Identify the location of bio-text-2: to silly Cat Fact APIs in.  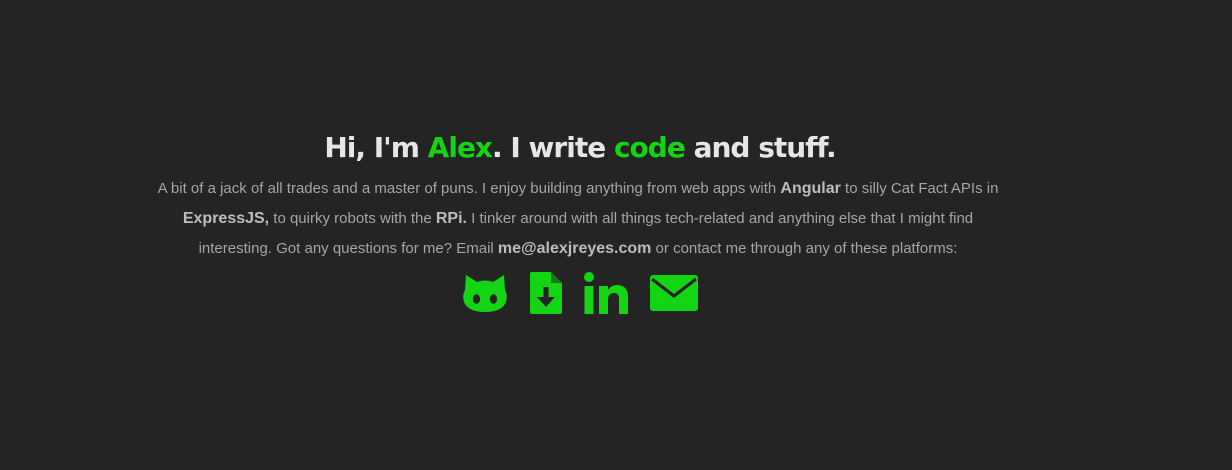
(919, 188).